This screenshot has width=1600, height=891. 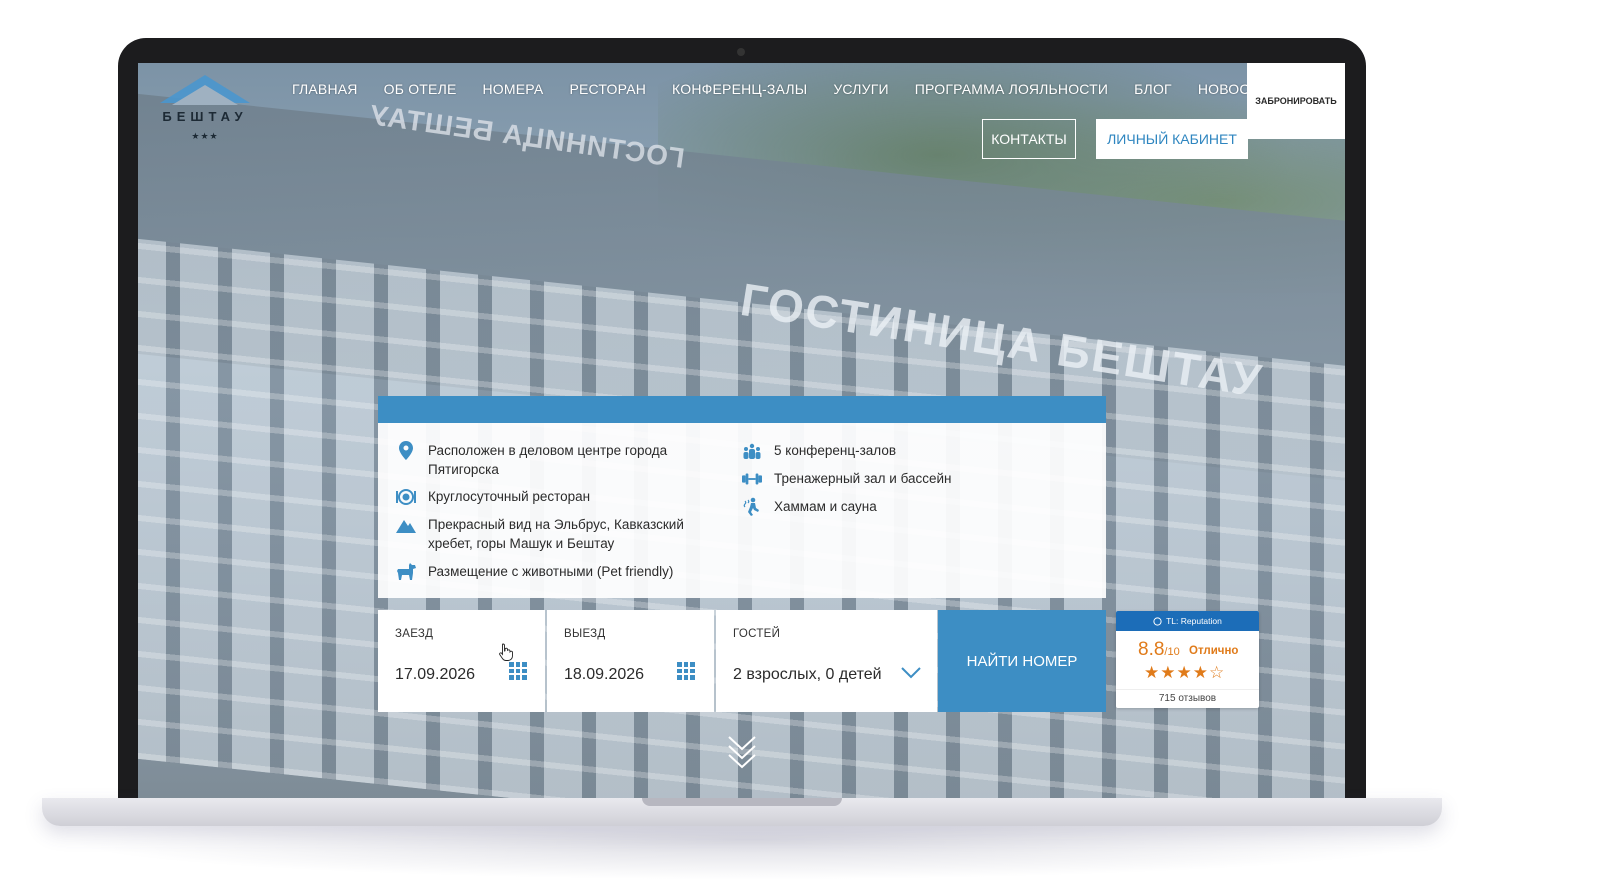 What do you see at coordinates (406, 496) in the screenshot?
I see `plate-icon` at bounding box center [406, 496].